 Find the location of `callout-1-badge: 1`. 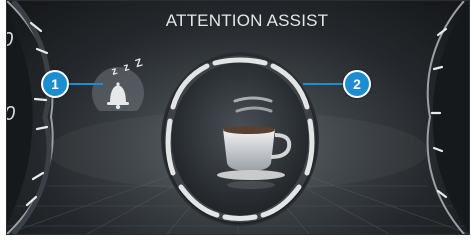

callout-1-badge: 1 is located at coordinates (55, 84).